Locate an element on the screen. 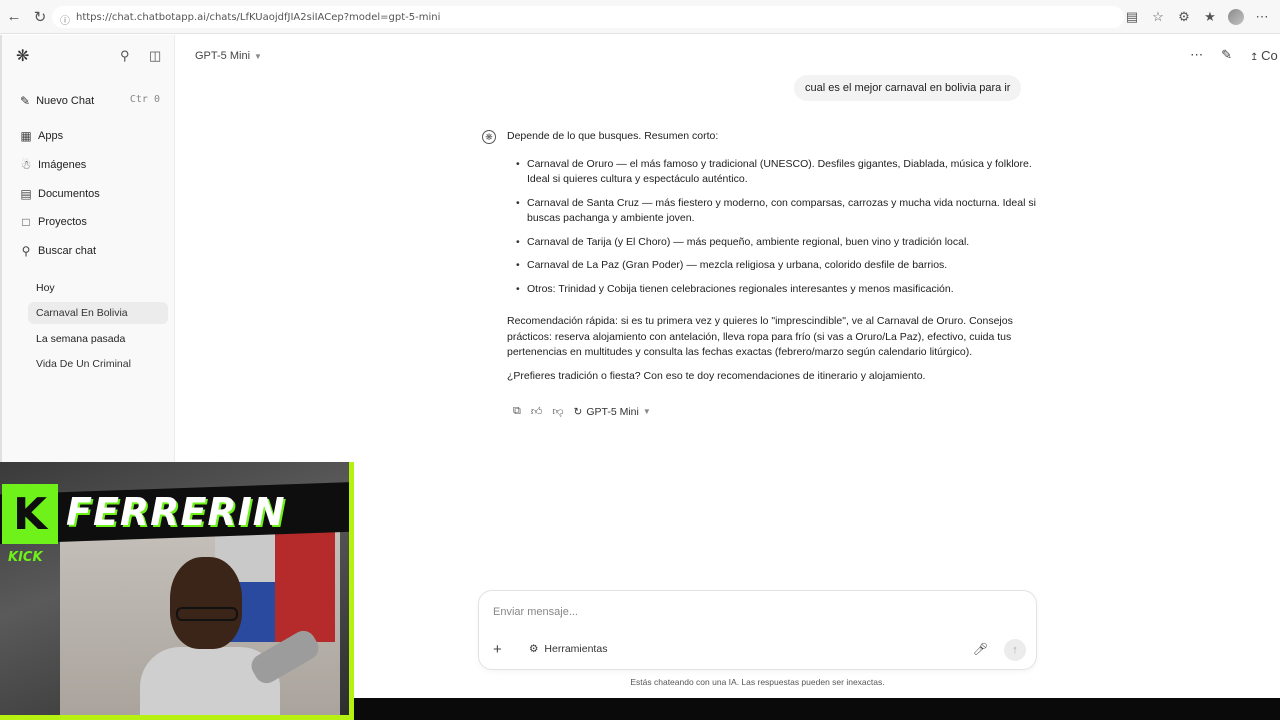 The image size is (1280, 720). share-label: Co is located at coordinates (1269, 55).